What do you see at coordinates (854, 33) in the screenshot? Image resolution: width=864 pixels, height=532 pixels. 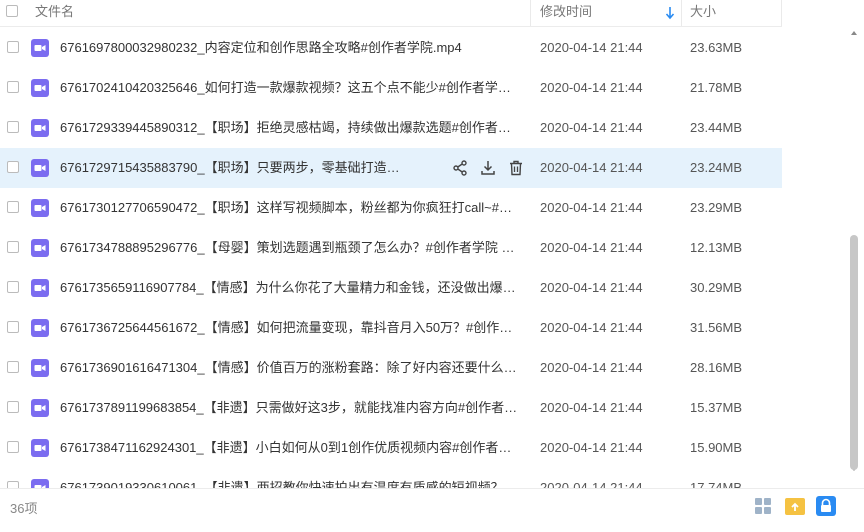 I see `scroll-up-arrow-icon` at bounding box center [854, 33].